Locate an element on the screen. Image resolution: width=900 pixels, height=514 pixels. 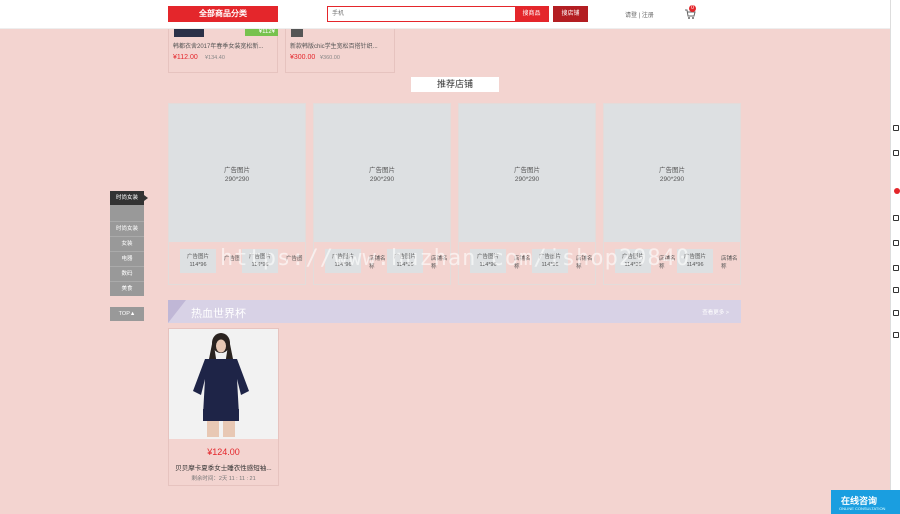
top-bar: 全部商品分类 搜商品 搜店铺 请登 | 注册 0 is located at coordinates (445, 14).